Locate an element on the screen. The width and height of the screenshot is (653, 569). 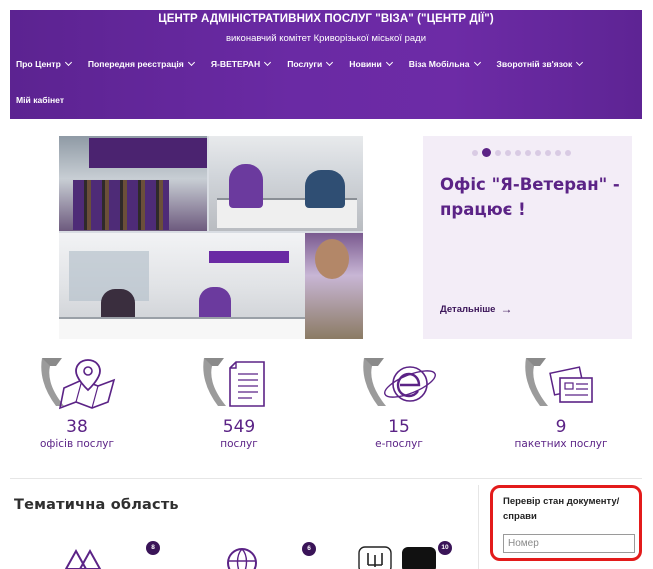
column-divider is located at coordinates (478, 527).